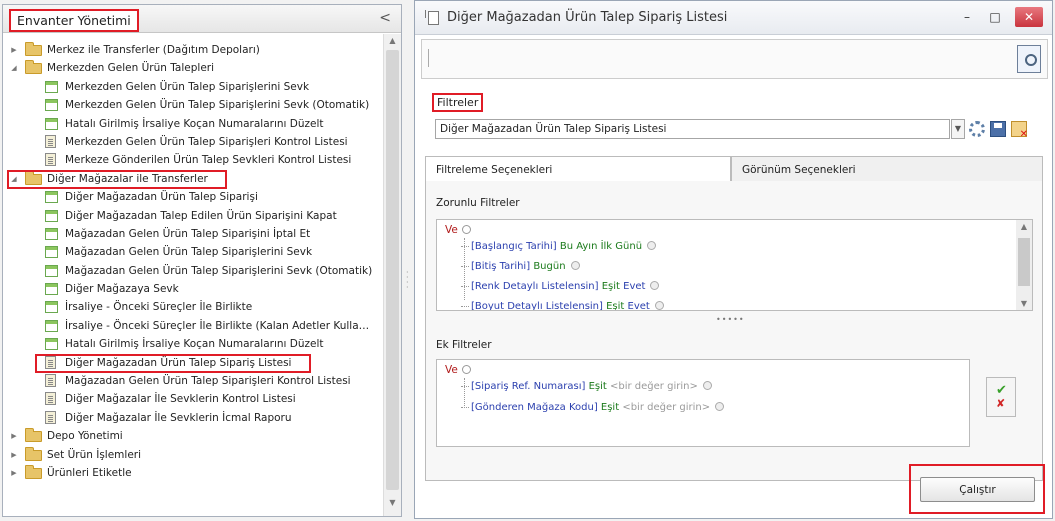  Describe the element at coordinates (458, 370) in the screenshot. I see `extra-root-operator: Ve` at that location.